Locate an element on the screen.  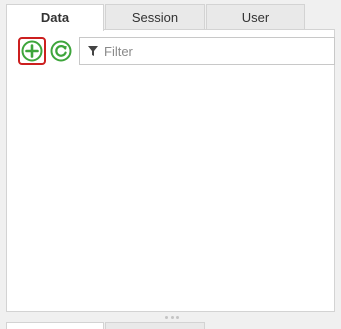
tab-bar-filler is located at coordinates (320, 16).